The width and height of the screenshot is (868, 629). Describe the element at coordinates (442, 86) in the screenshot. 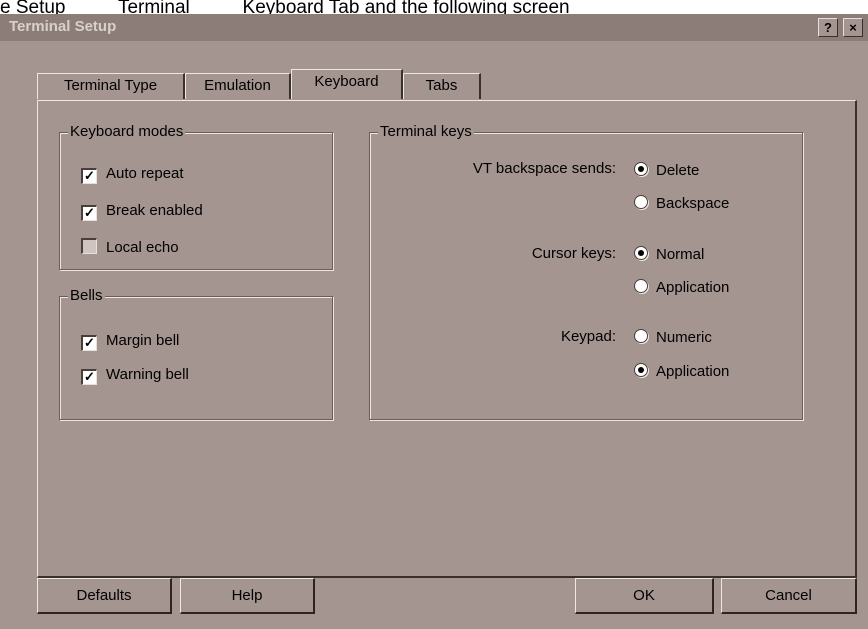

I see `tab-tabs: Tabs` at that location.